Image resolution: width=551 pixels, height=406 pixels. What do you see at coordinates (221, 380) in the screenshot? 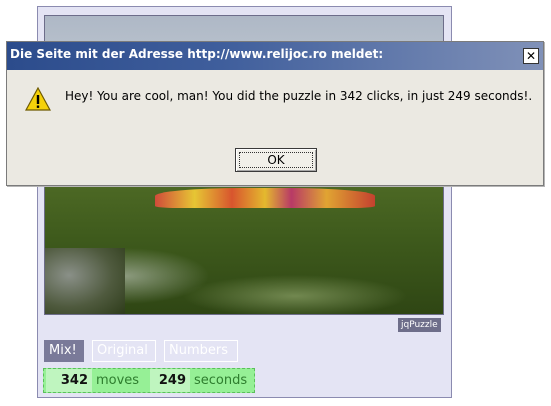
I see `seconds-label: seconds` at bounding box center [221, 380].